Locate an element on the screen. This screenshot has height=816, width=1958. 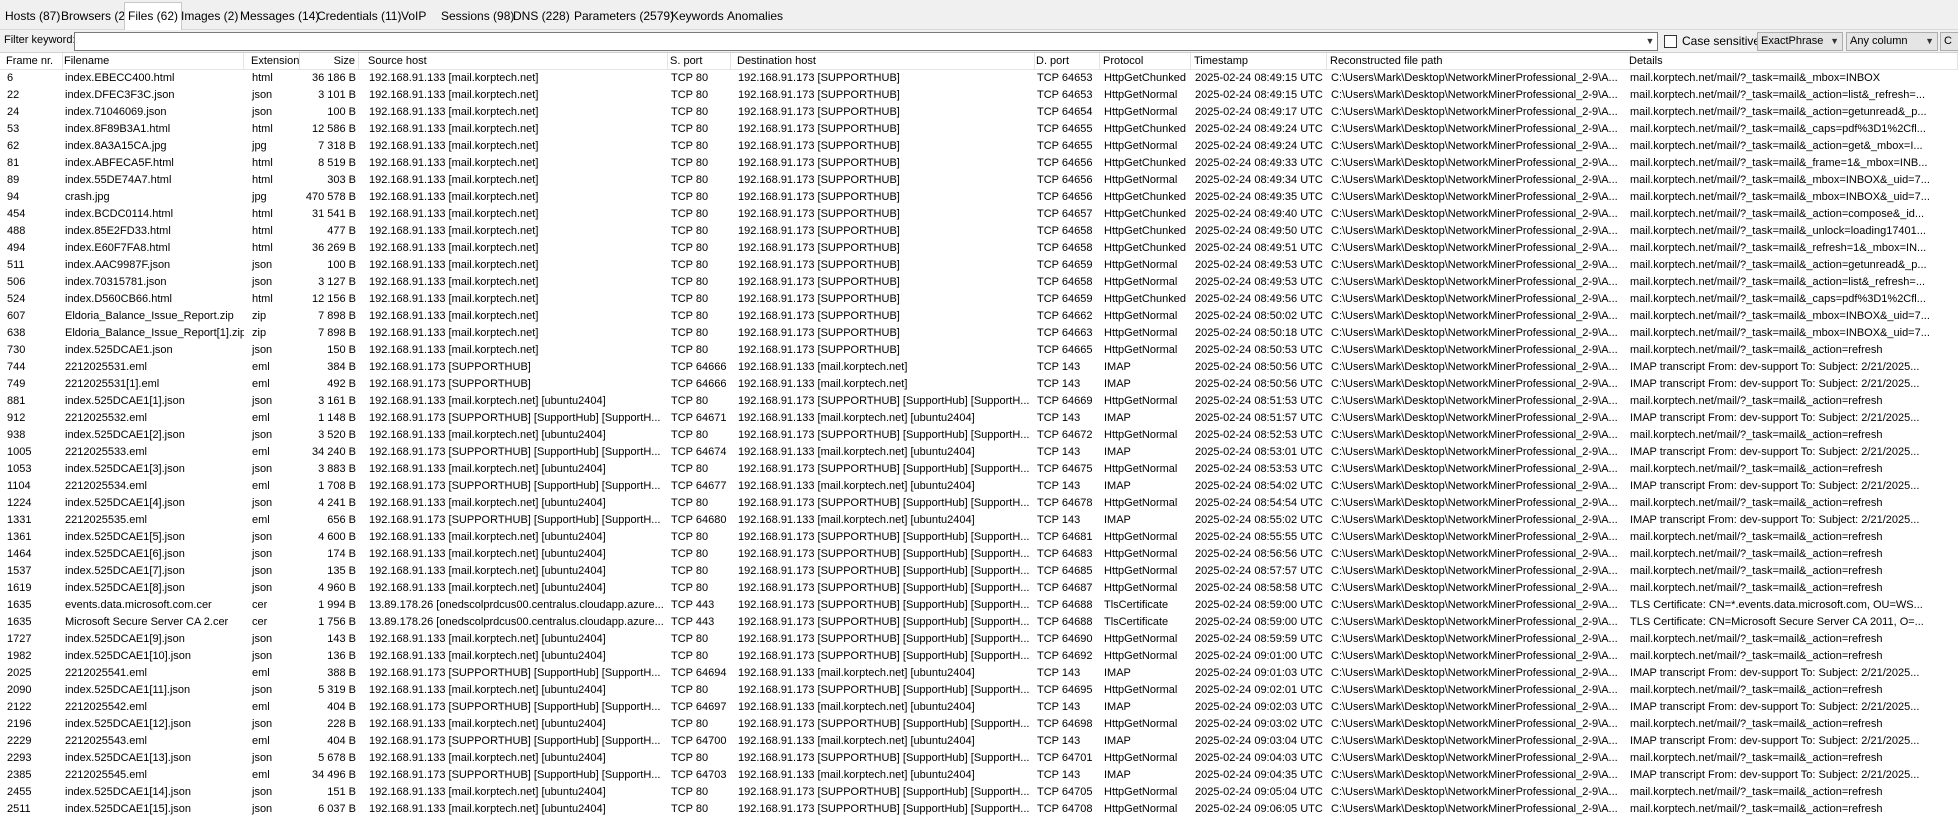
cell-timestamp: 2025-02-24 08:59:00 UTC is located at coordinates (1259, 622).